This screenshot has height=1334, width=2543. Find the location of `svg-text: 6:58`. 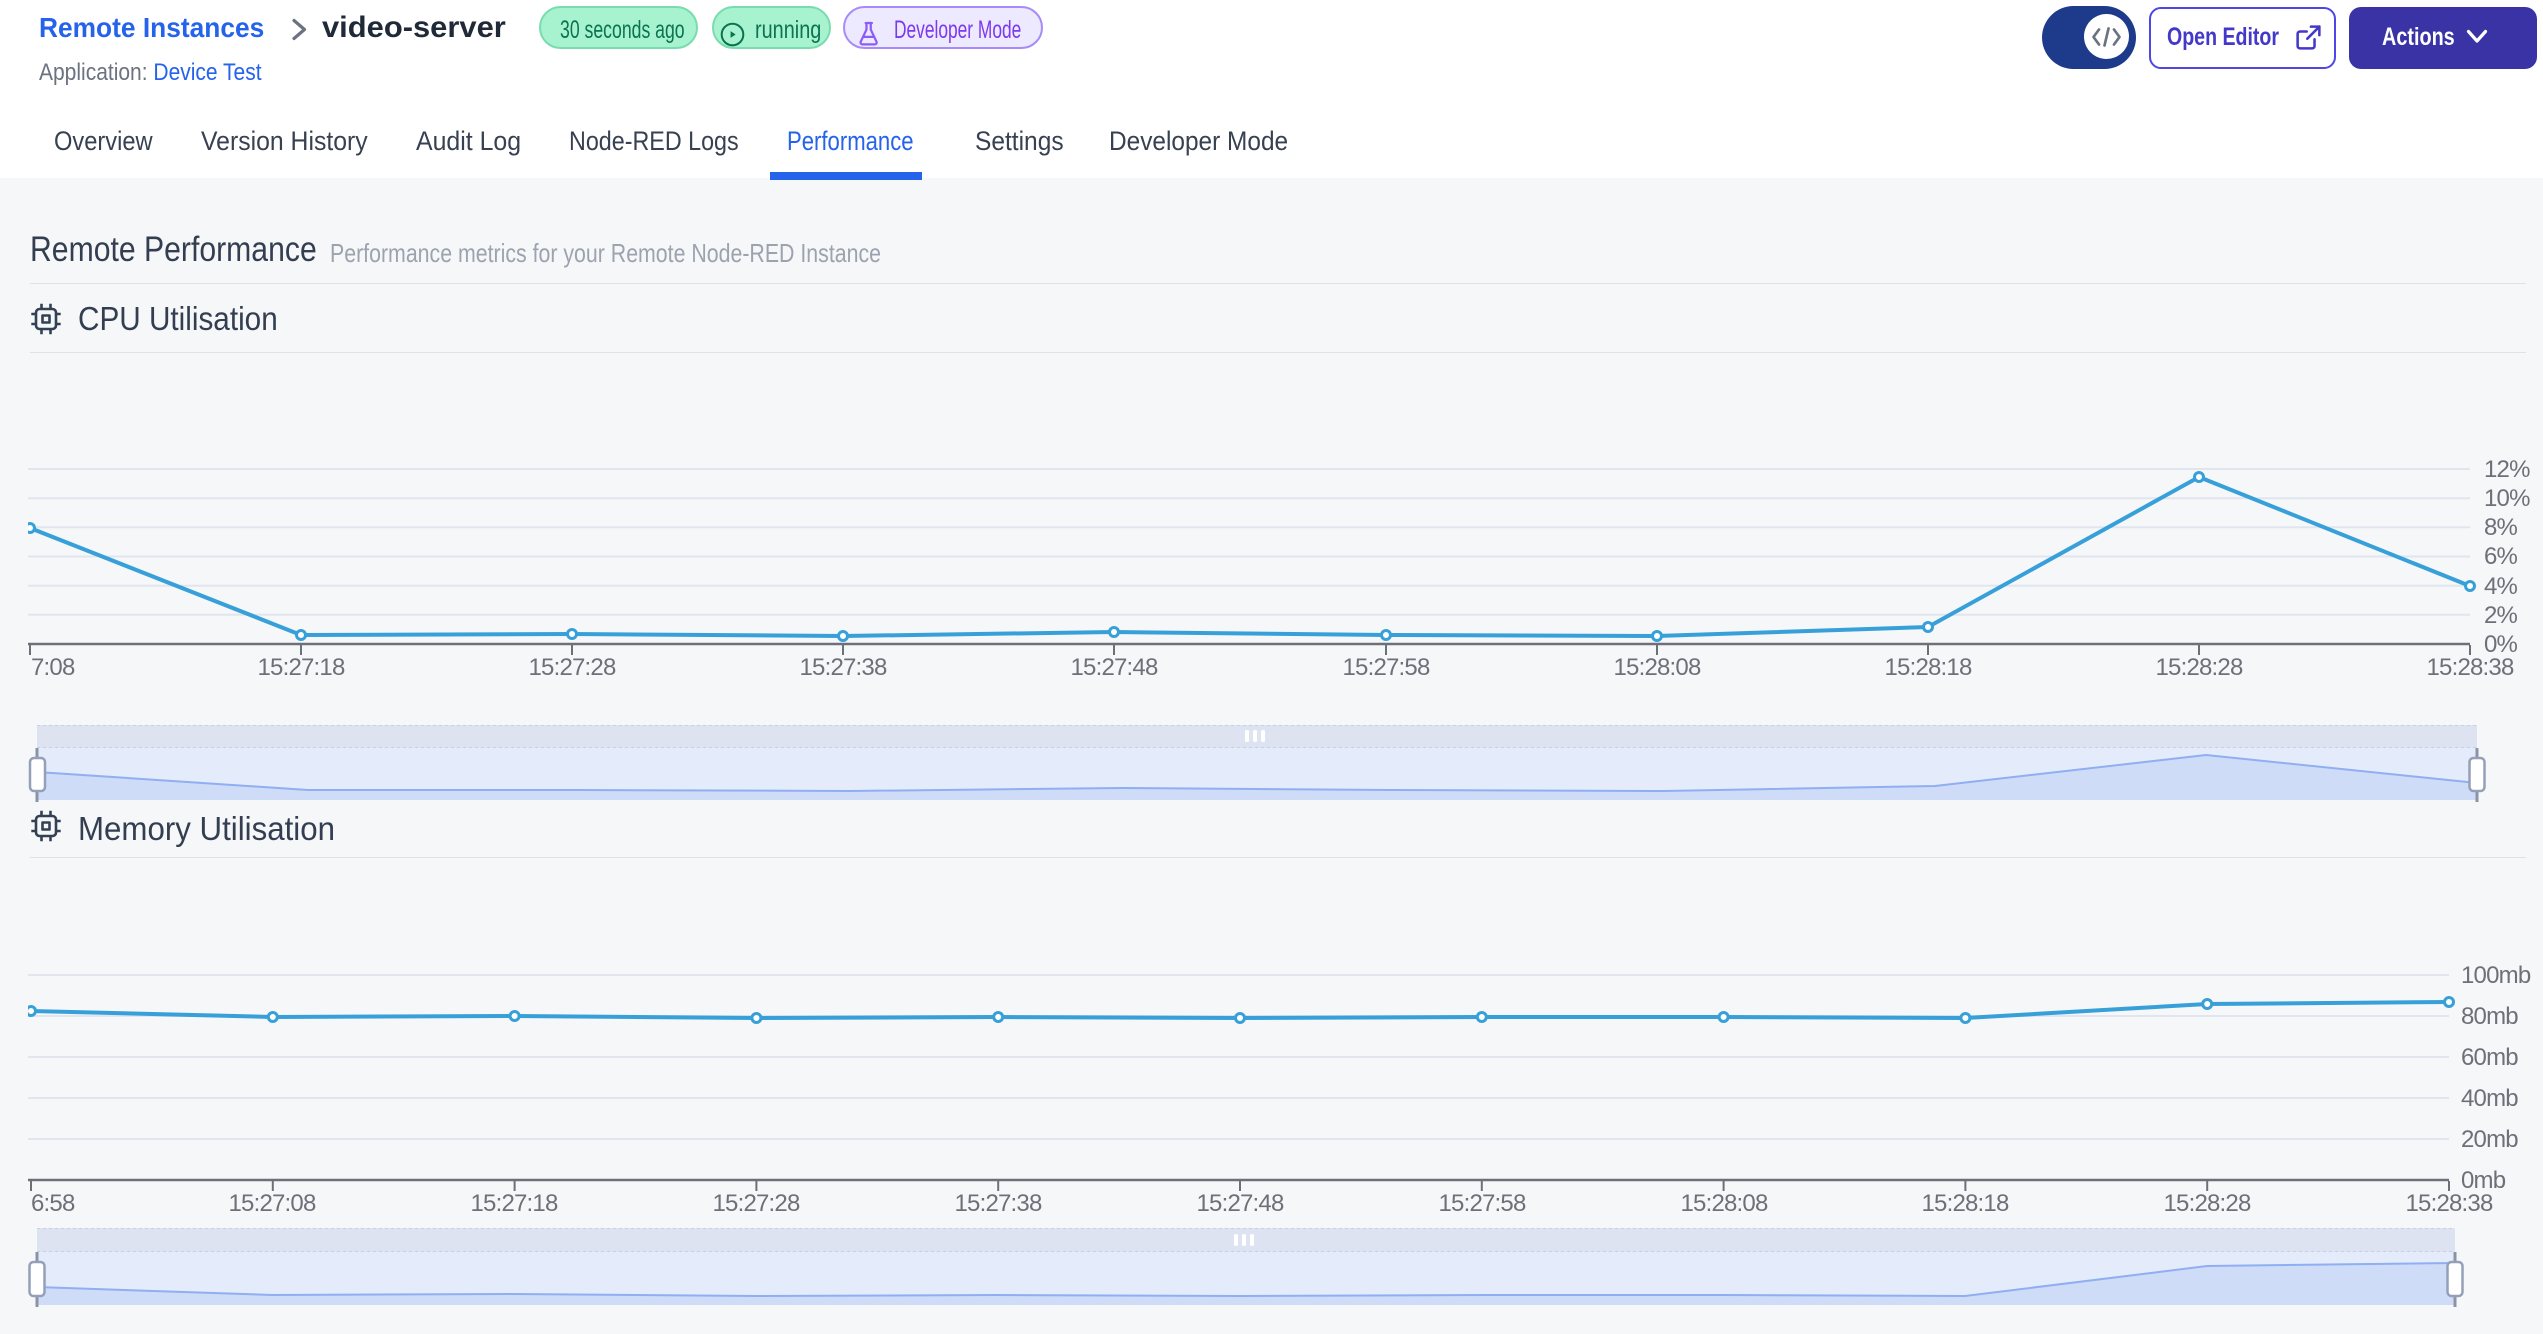

svg-text: 6:58 is located at coordinates (53, 1203).